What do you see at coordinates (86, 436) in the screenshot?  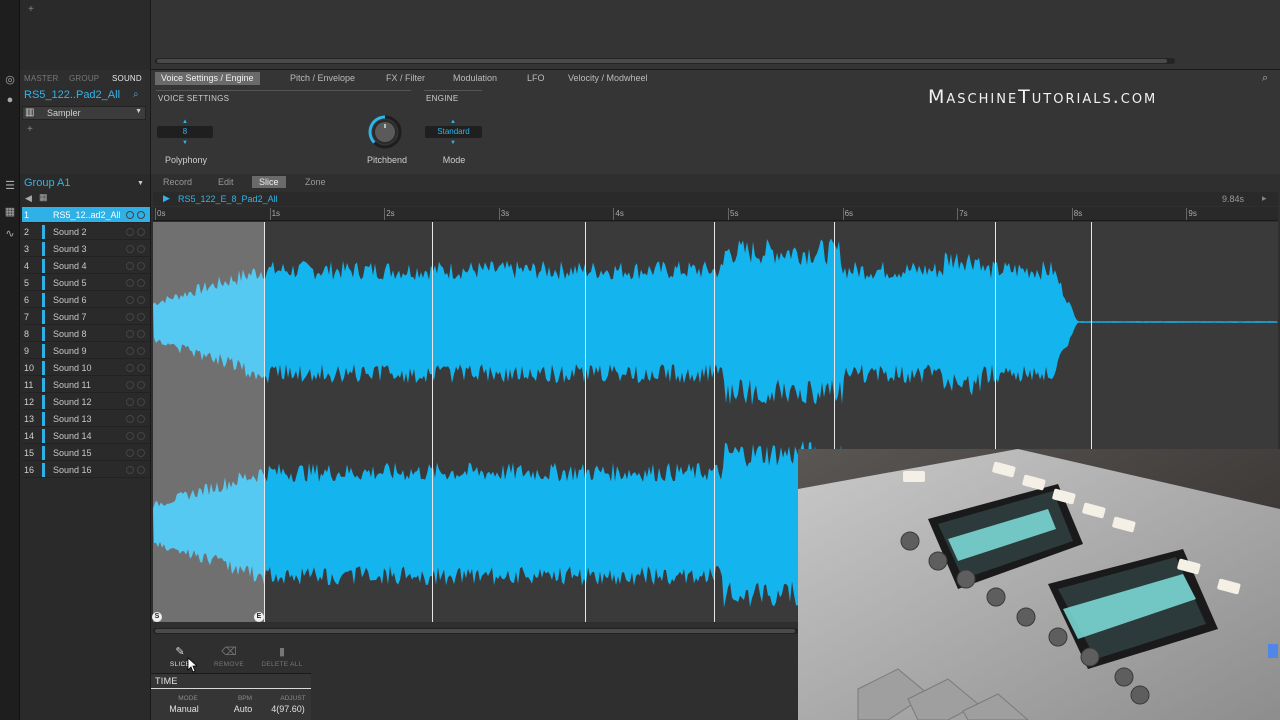 I see `pad-row: 14 Sound 14` at bounding box center [86, 436].